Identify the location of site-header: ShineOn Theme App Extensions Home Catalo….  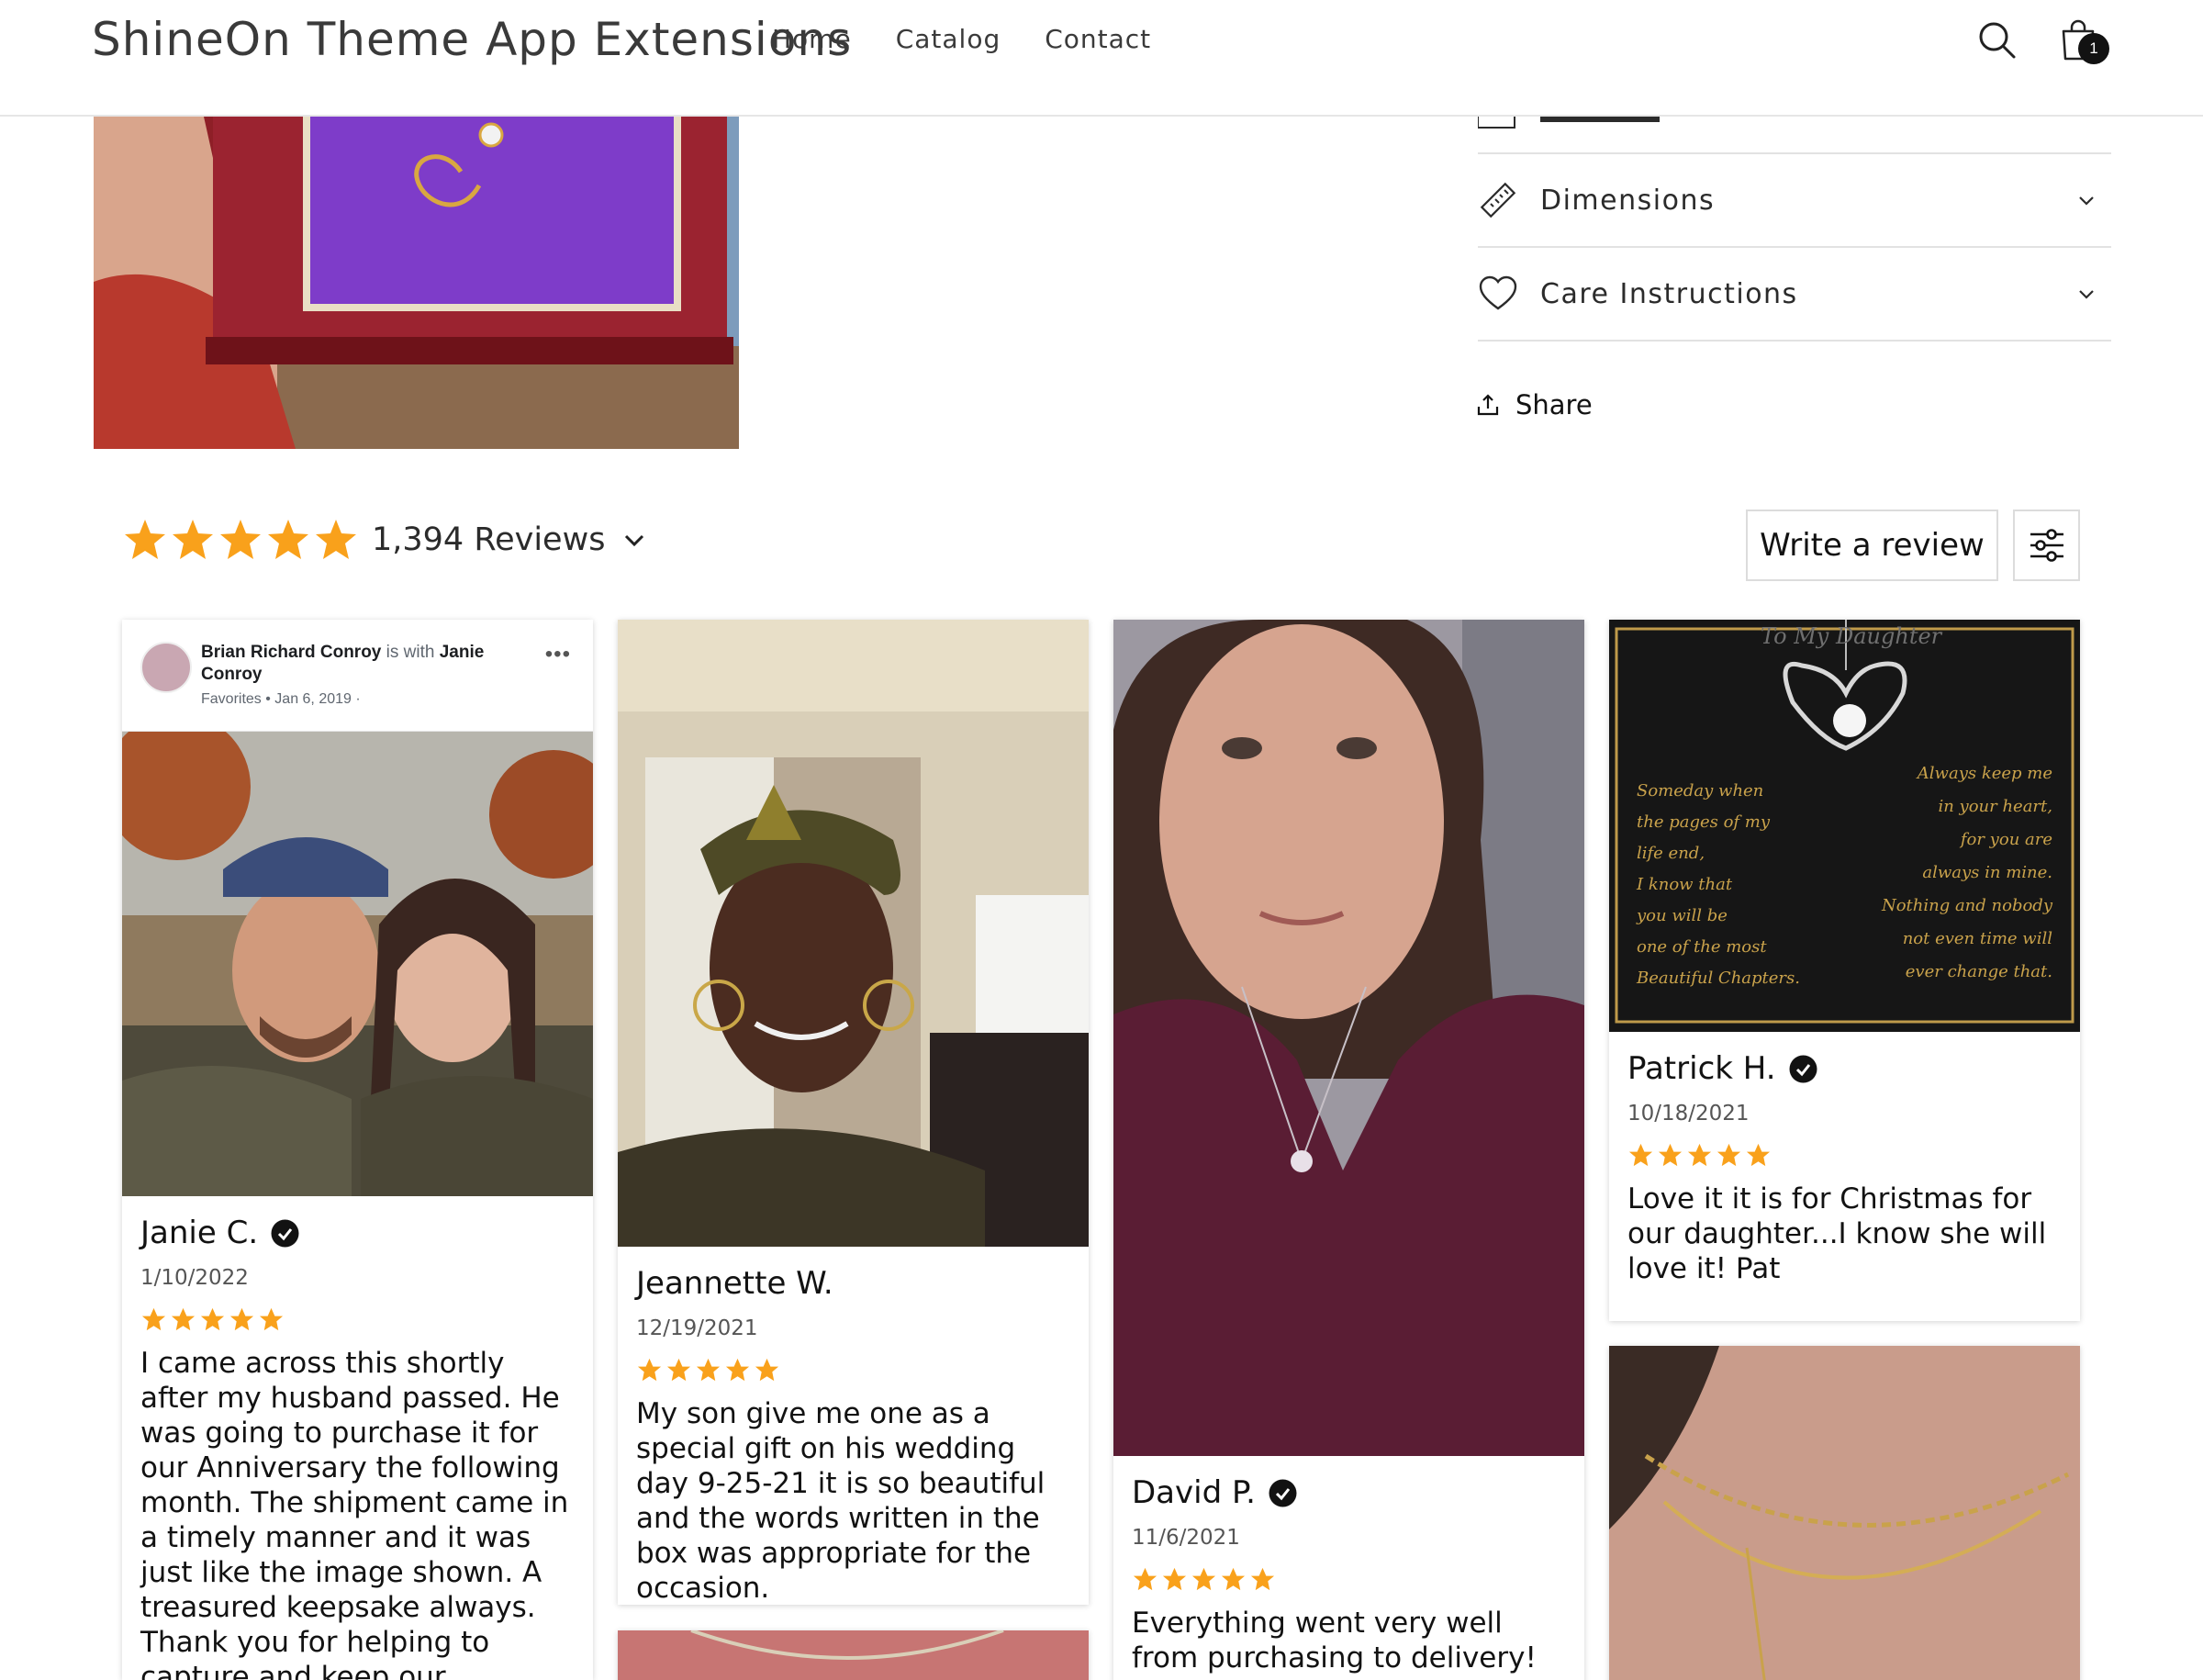
(1101, 58).